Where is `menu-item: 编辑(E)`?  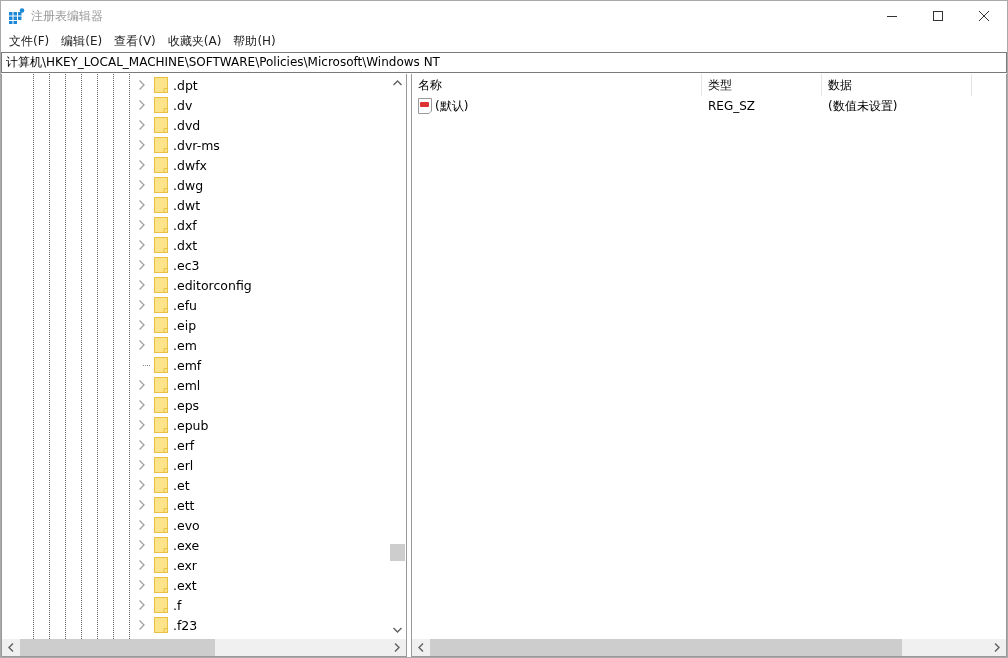
menu-item: 编辑(E) is located at coordinates (82, 41).